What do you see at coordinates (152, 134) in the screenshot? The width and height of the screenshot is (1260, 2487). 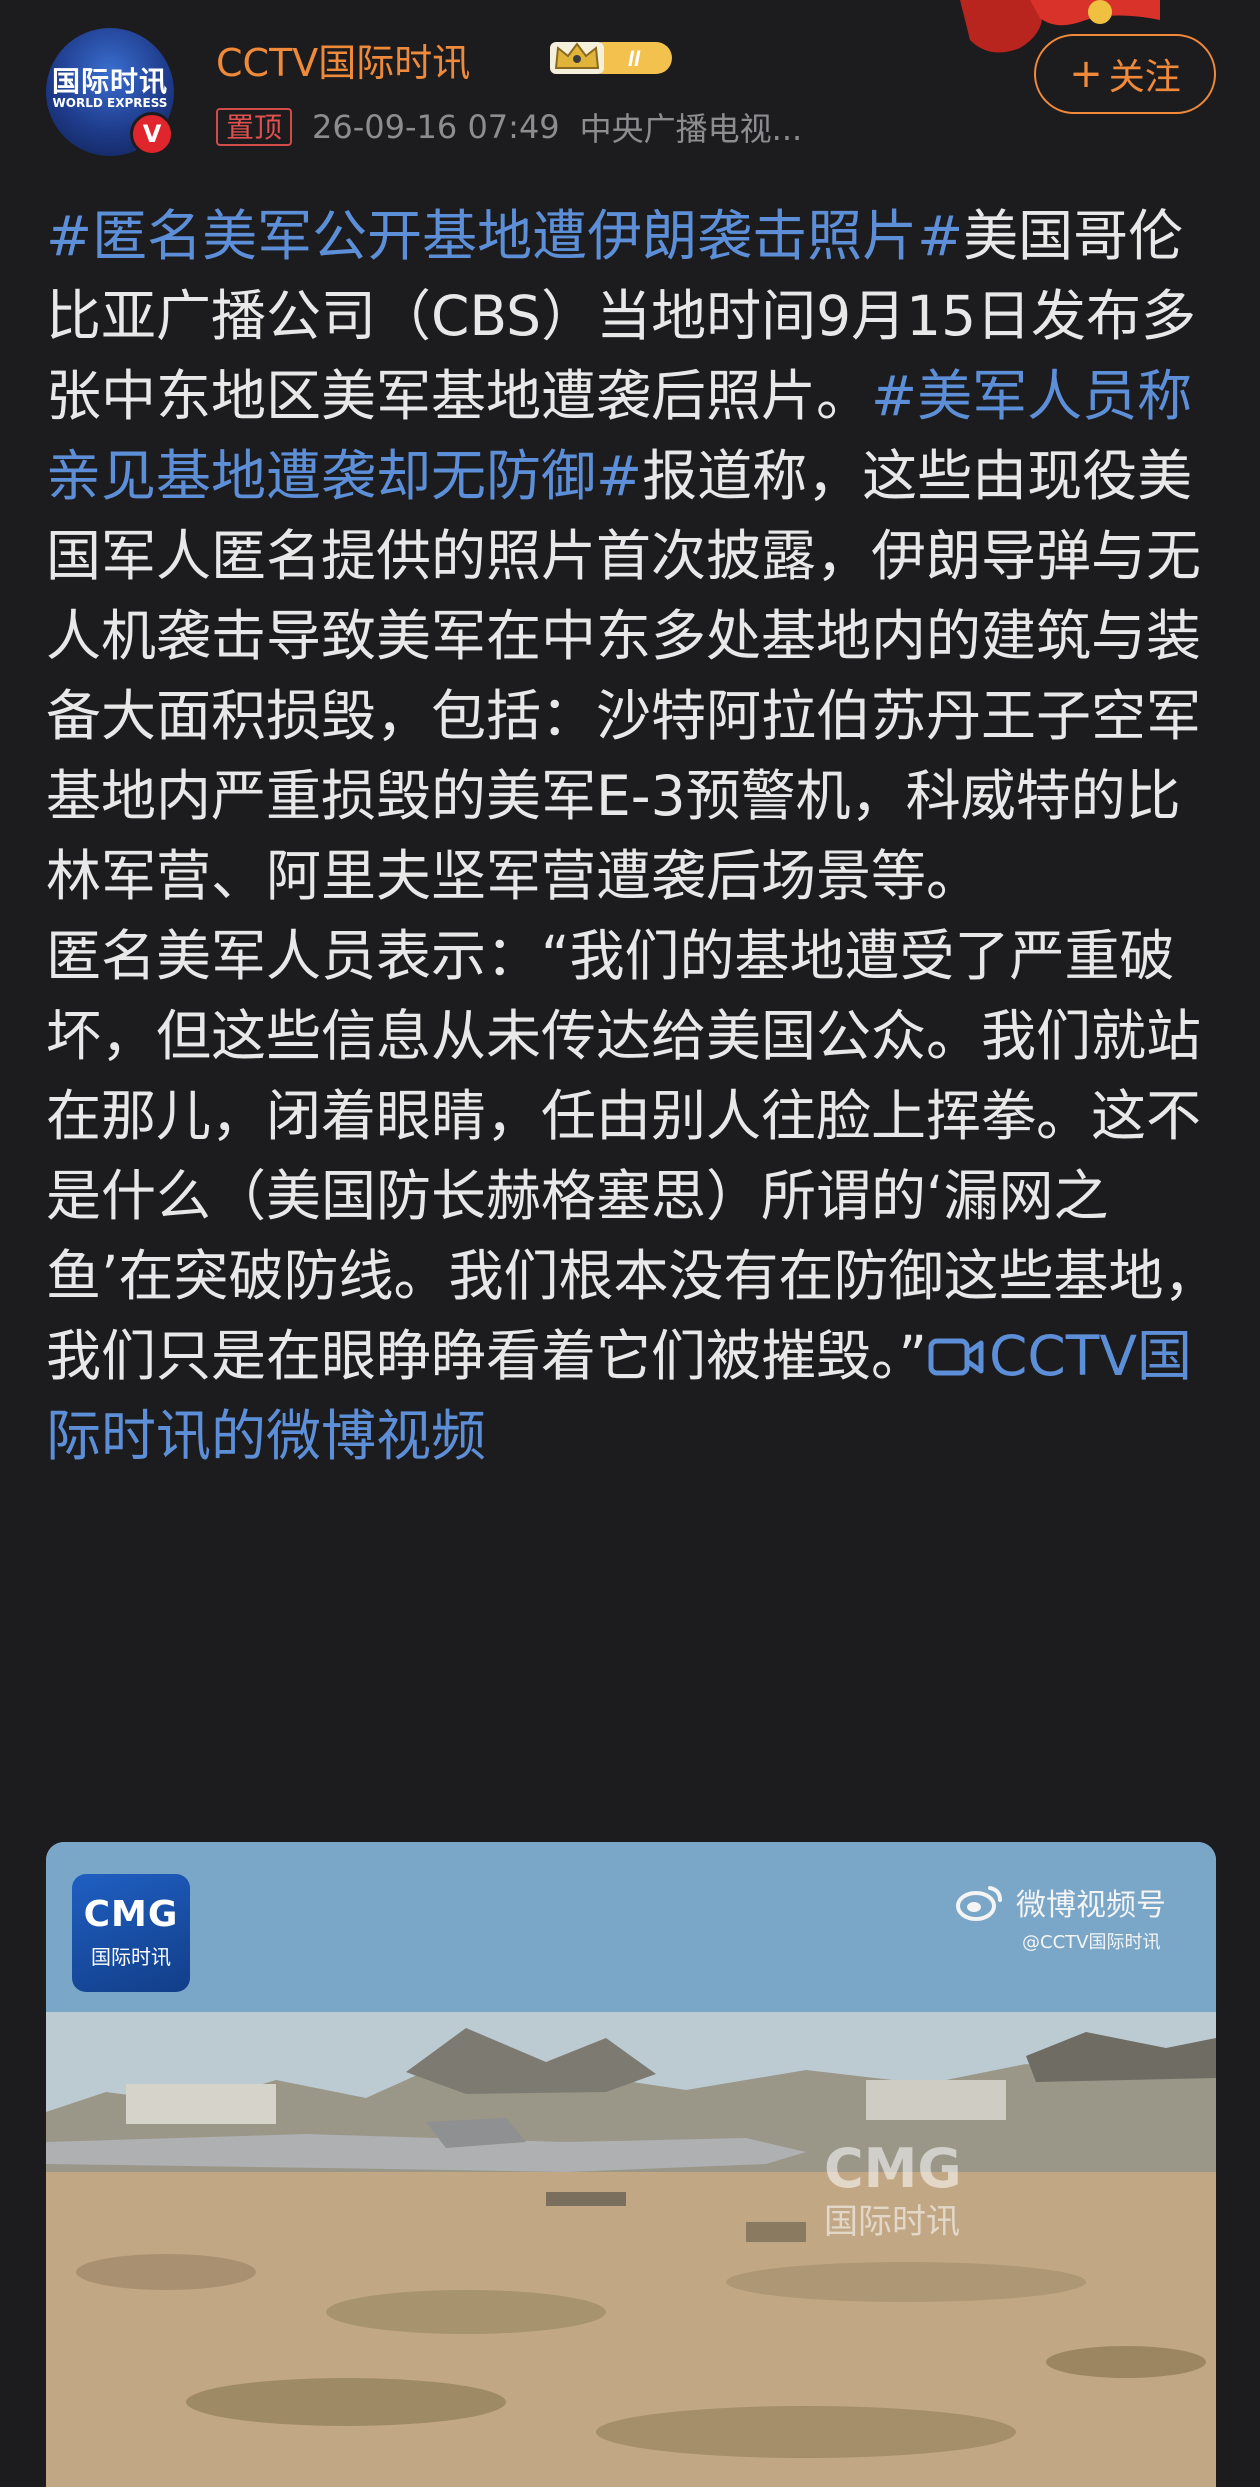 I see `verified-icon: V` at bounding box center [152, 134].